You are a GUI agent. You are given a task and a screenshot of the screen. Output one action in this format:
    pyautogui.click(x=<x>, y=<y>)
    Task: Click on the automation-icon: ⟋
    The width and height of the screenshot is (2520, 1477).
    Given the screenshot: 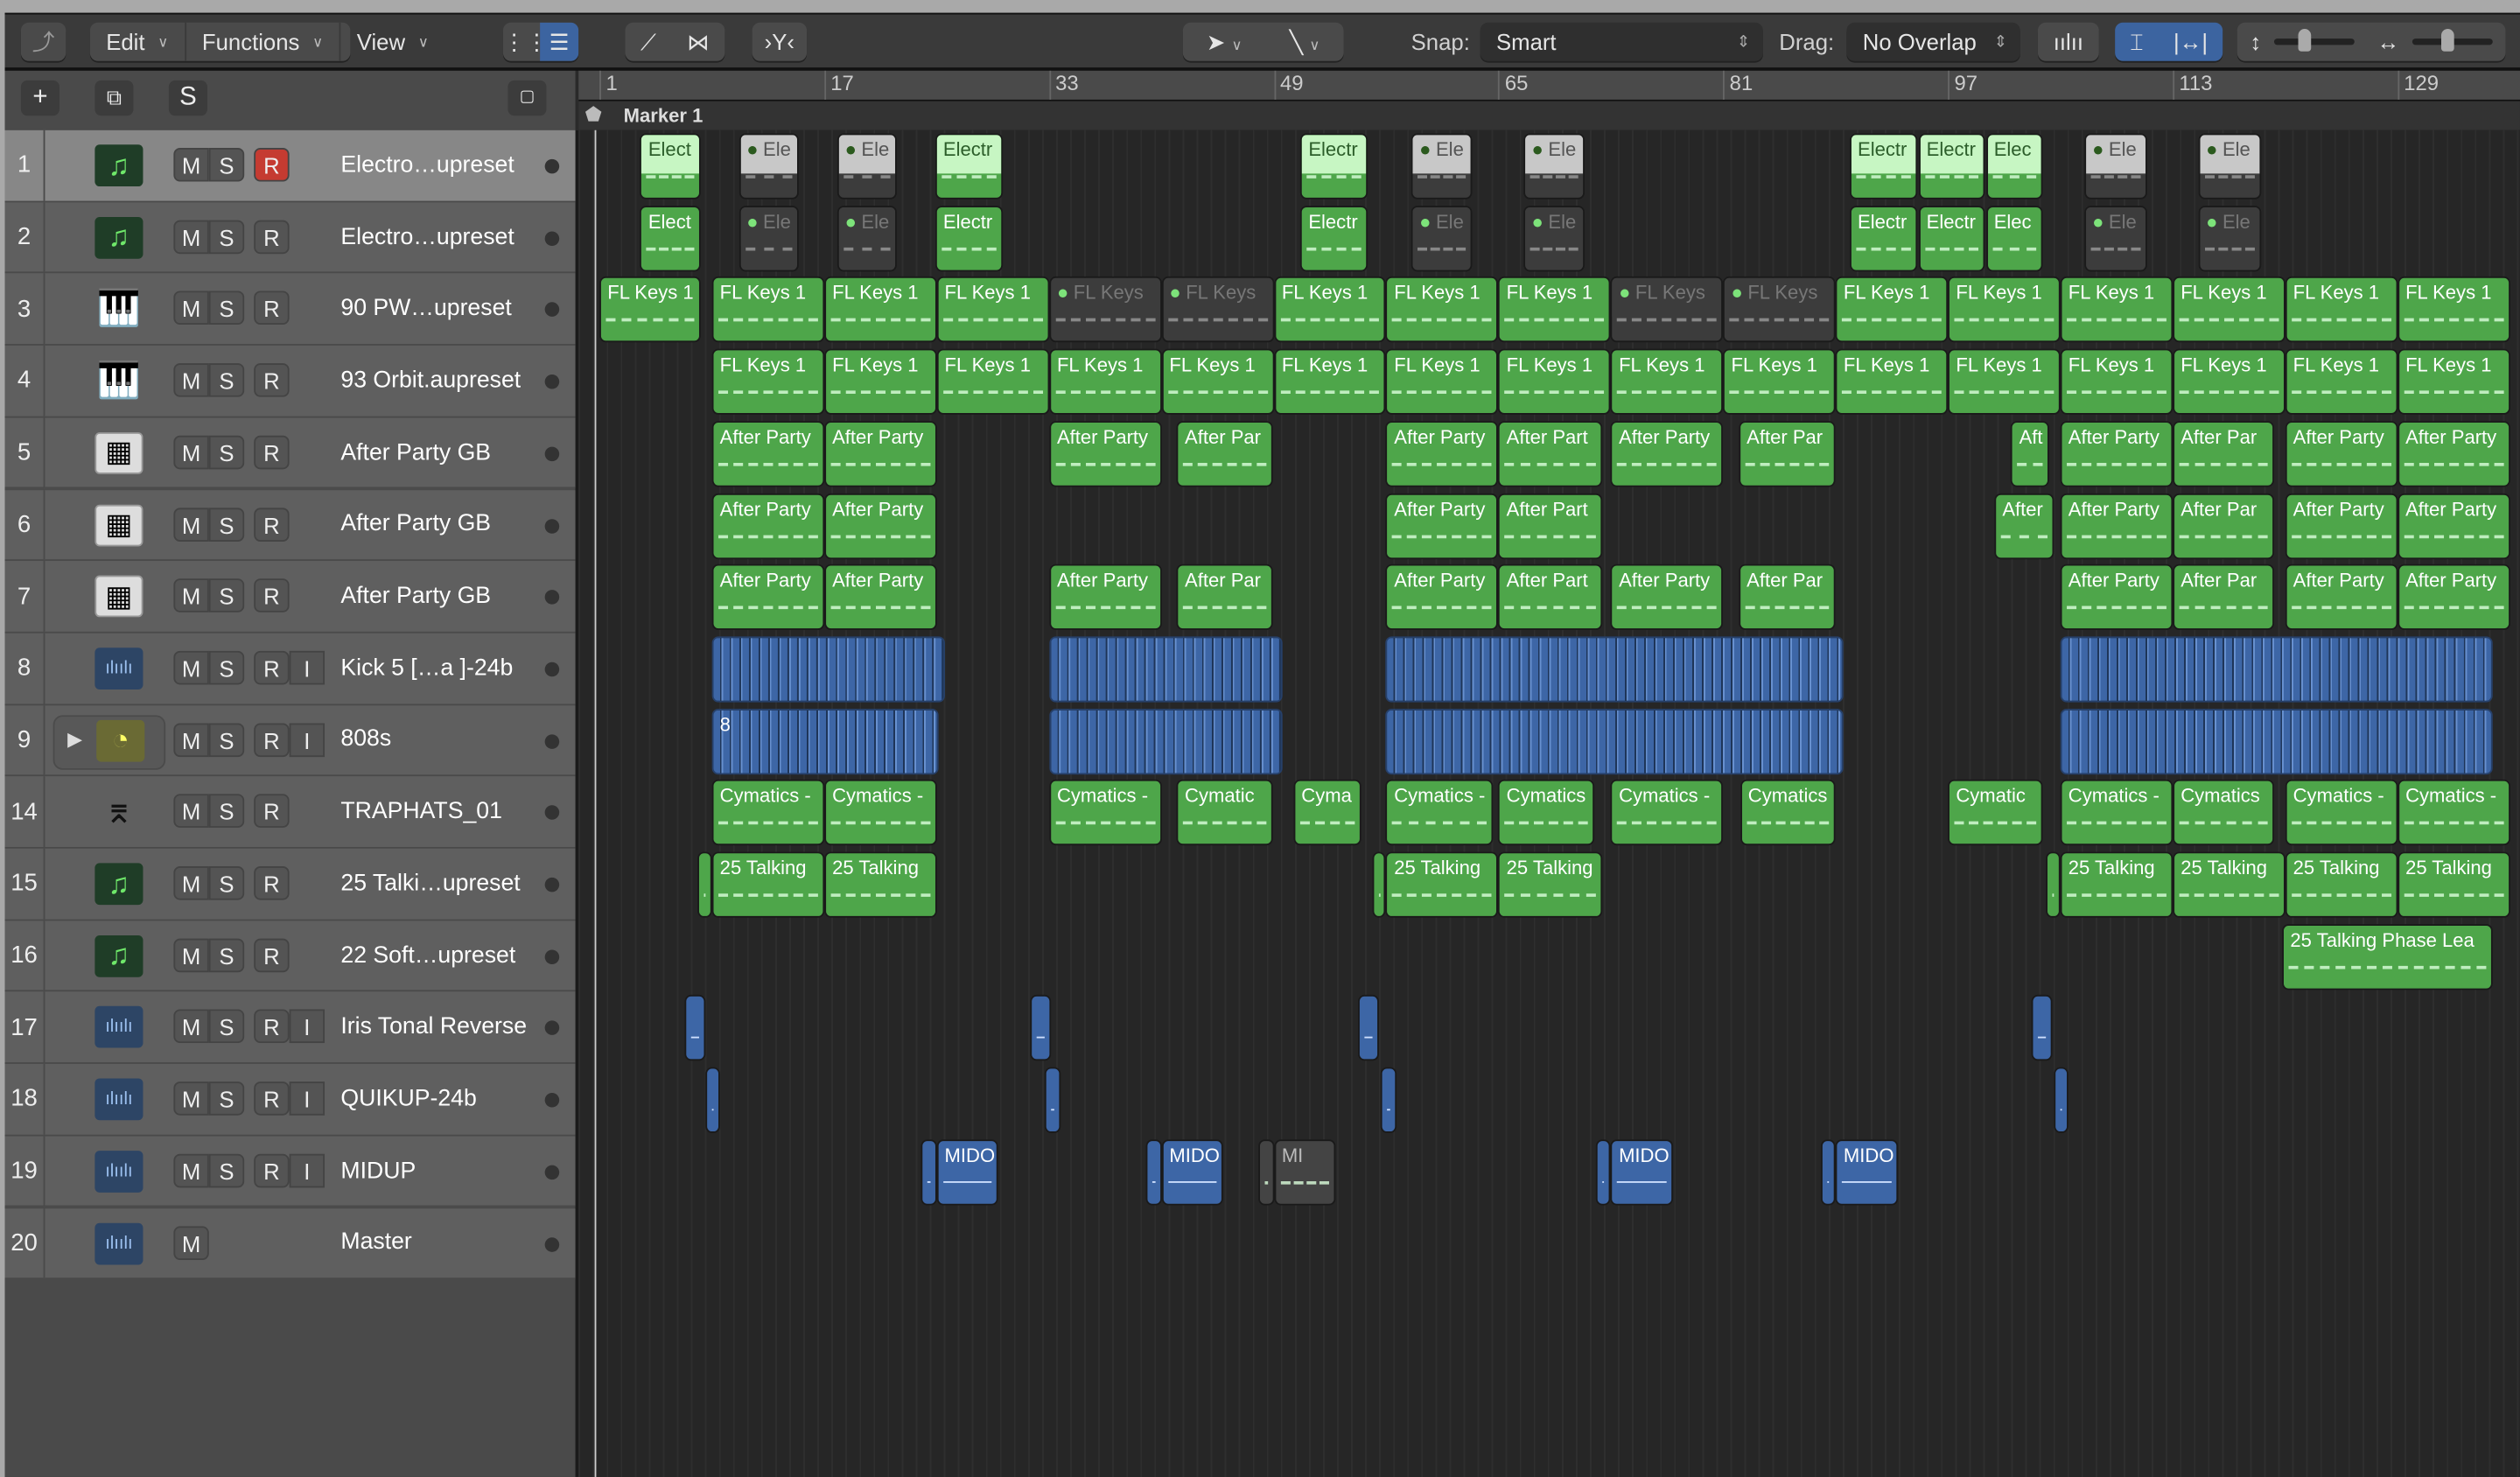 What is the action you would take?
    pyautogui.click(x=648, y=41)
    